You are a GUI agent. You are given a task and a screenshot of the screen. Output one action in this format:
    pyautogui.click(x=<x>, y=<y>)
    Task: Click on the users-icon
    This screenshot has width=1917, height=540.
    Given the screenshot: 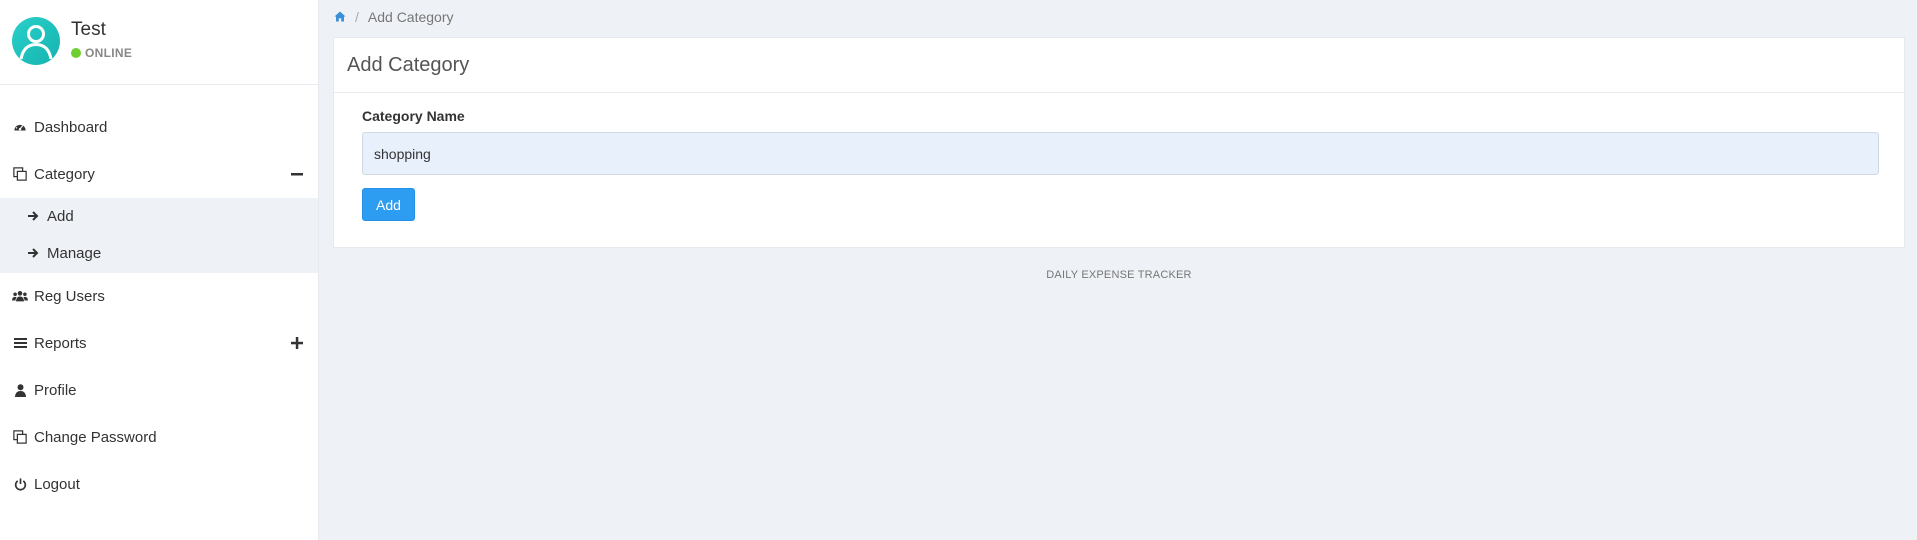 What is the action you would take?
    pyautogui.click(x=20, y=296)
    